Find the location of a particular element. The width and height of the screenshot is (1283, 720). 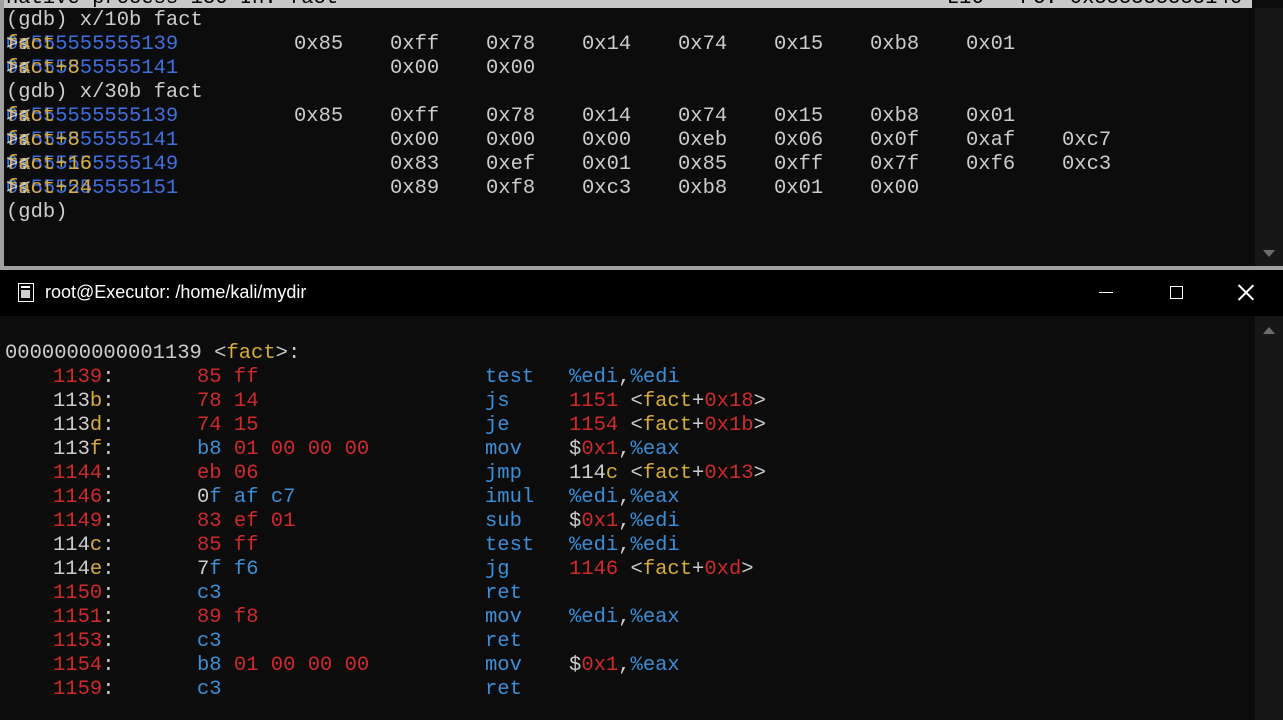

memory-byte: 0x15 is located at coordinates (799, 44).